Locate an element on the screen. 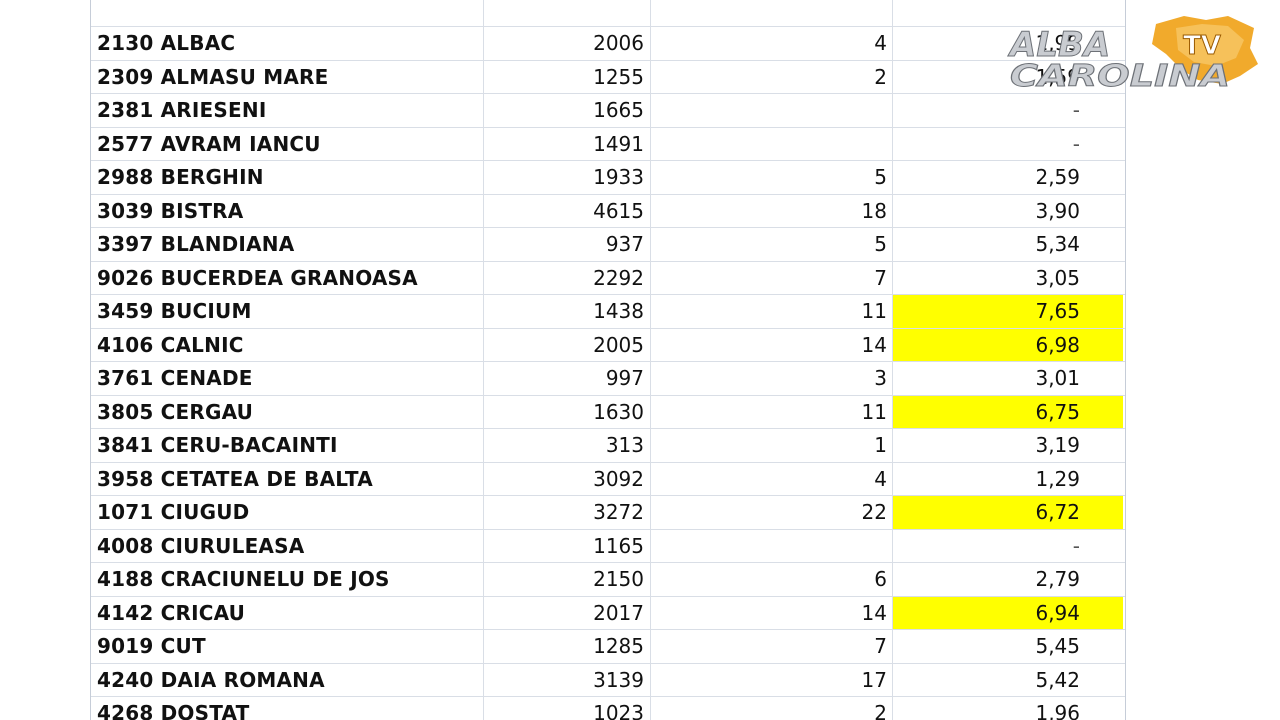 The height and width of the screenshot is (720, 1280). cell-locality-name: 9019 CUT is located at coordinates (287, 646).